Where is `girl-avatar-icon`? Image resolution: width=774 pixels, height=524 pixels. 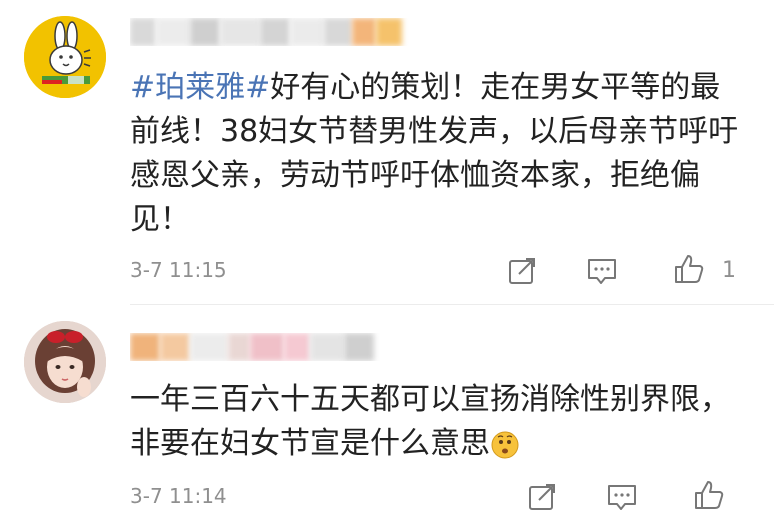 girl-avatar-icon is located at coordinates (65, 362).